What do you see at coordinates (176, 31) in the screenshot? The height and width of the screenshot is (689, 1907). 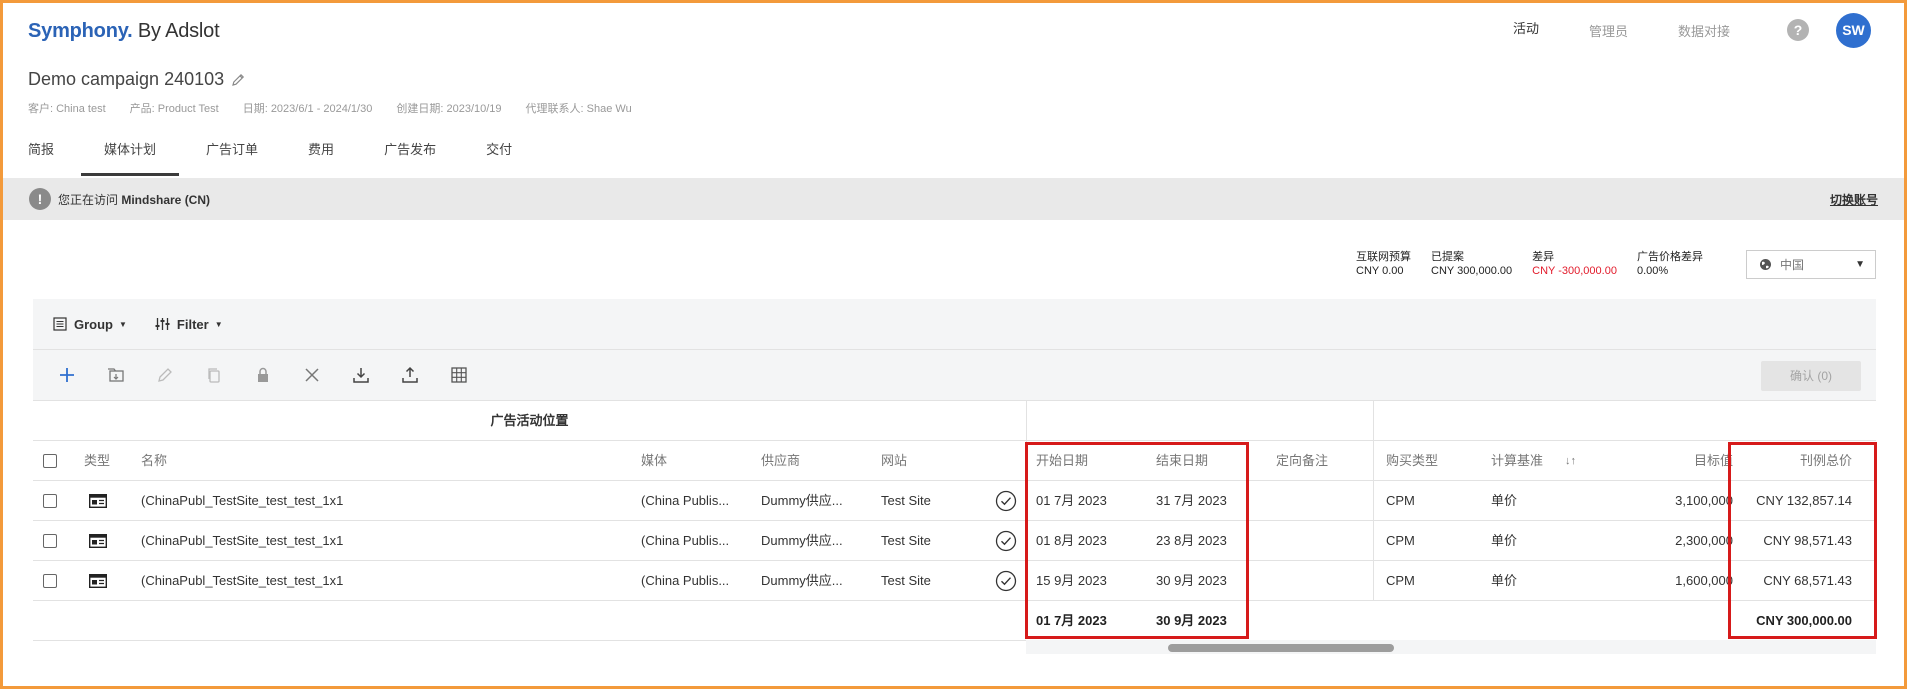 I see `logo-suffix: By Adslot` at bounding box center [176, 31].